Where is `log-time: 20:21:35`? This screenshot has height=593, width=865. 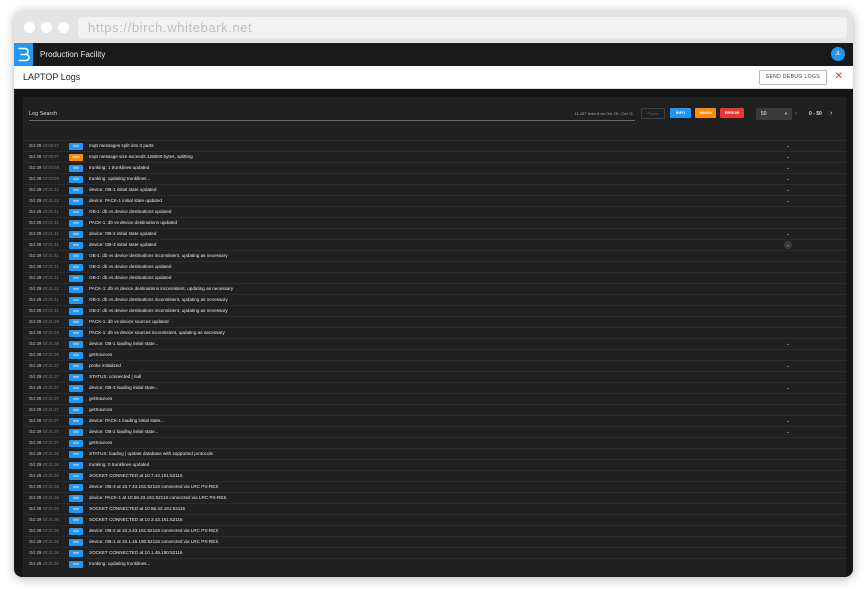 log-time: 20:21:35 is located at coordinates (50, 563).